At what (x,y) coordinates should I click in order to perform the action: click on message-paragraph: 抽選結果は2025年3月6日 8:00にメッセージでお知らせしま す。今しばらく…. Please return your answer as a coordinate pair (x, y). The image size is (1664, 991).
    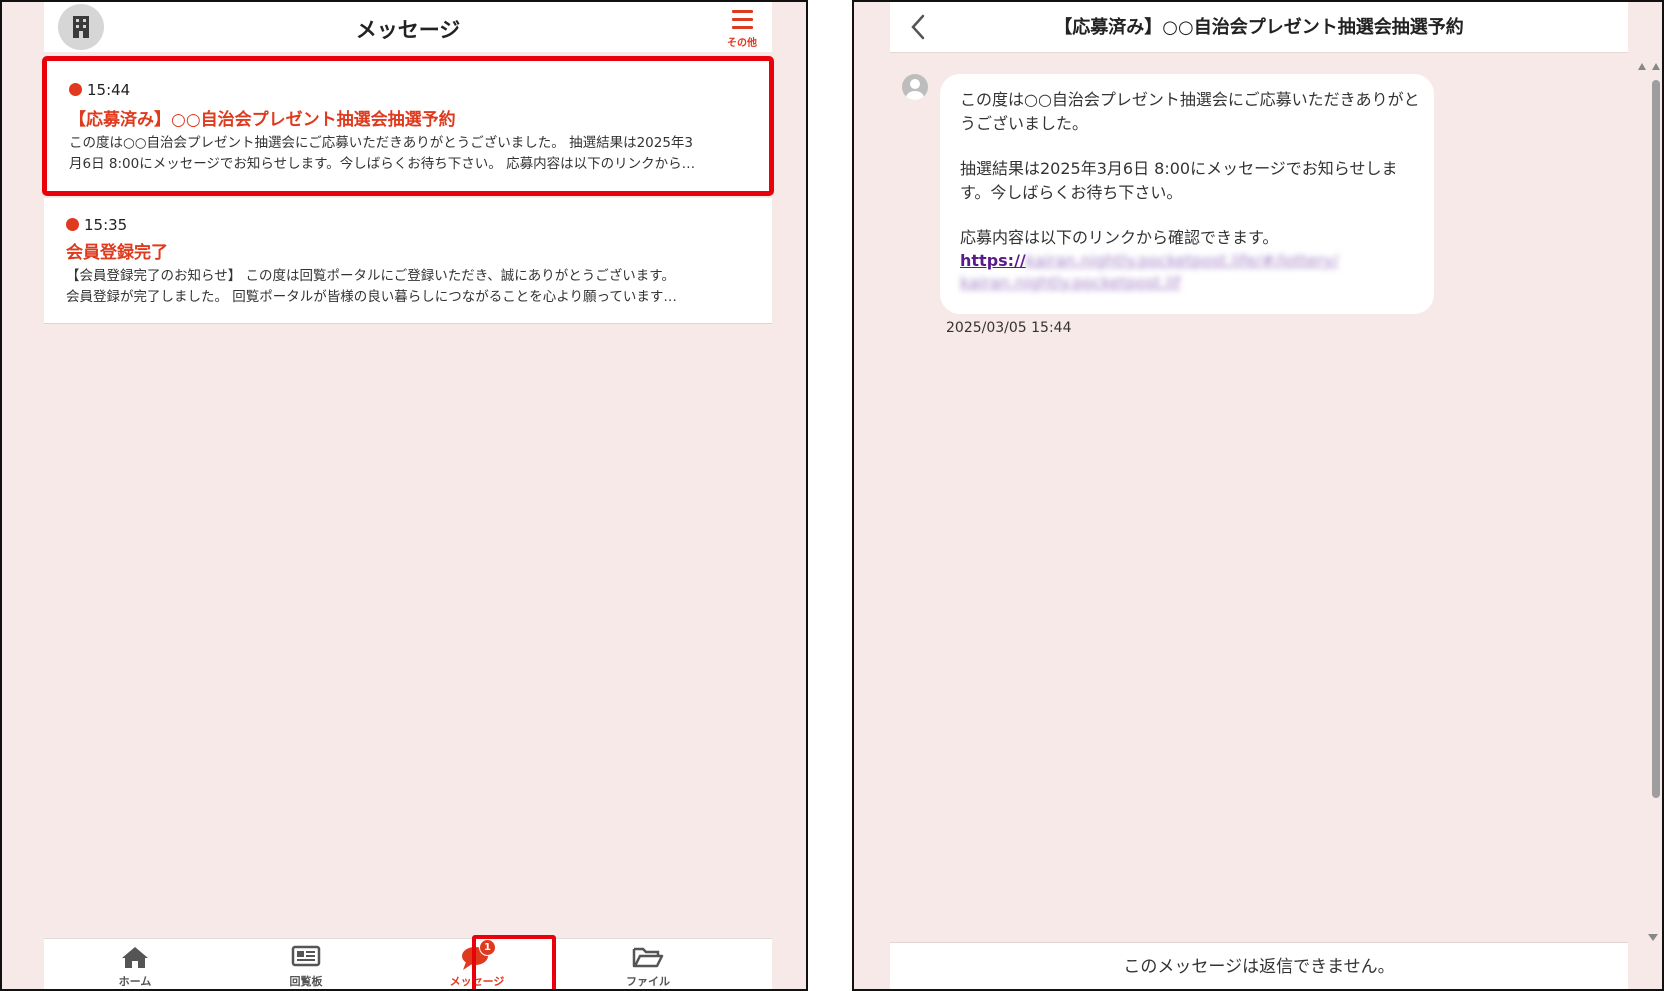
    Looking at the image, I should click on (1187, 181).